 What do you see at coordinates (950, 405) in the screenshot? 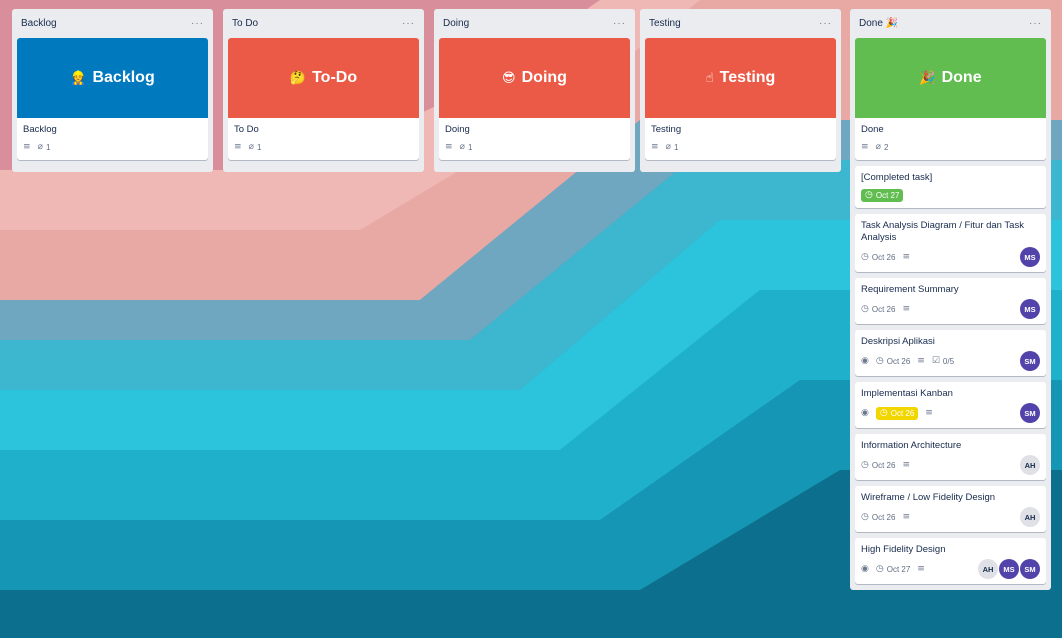
I see `list-item: Implementasi Kanban ◉ ◷ Oct 26 ≡ SM` at bounding box center [950, 405].